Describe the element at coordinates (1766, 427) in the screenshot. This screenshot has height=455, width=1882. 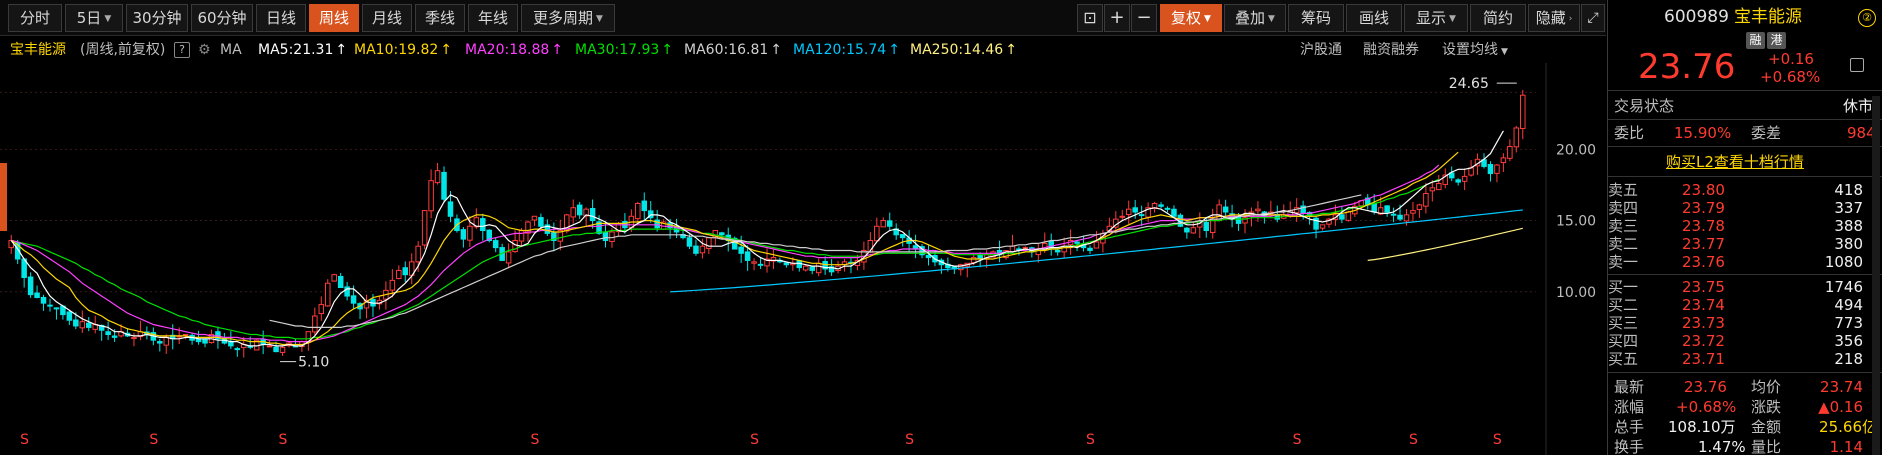
I see `stat-label: 金额` at that location.